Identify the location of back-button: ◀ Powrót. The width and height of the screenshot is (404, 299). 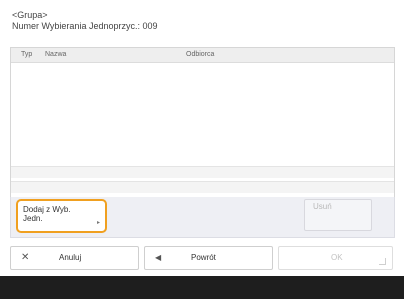
(208, 258).